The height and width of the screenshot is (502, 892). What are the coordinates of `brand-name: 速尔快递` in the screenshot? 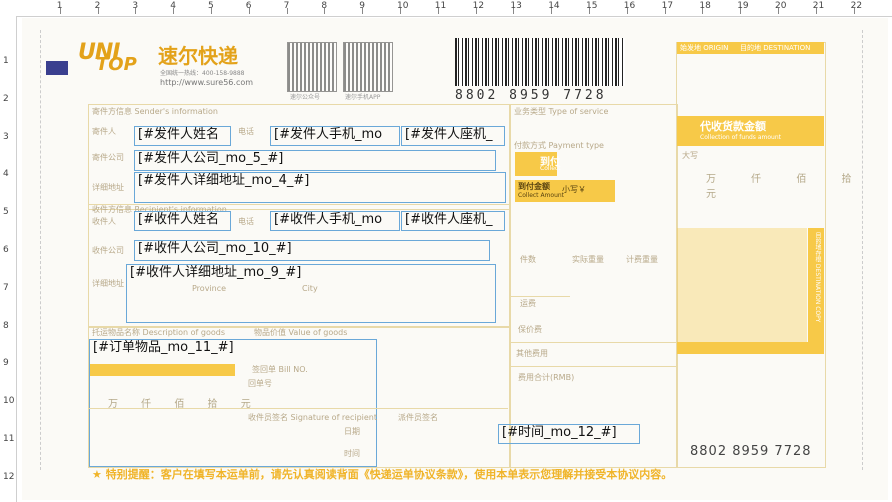 It's located at (198, 56).